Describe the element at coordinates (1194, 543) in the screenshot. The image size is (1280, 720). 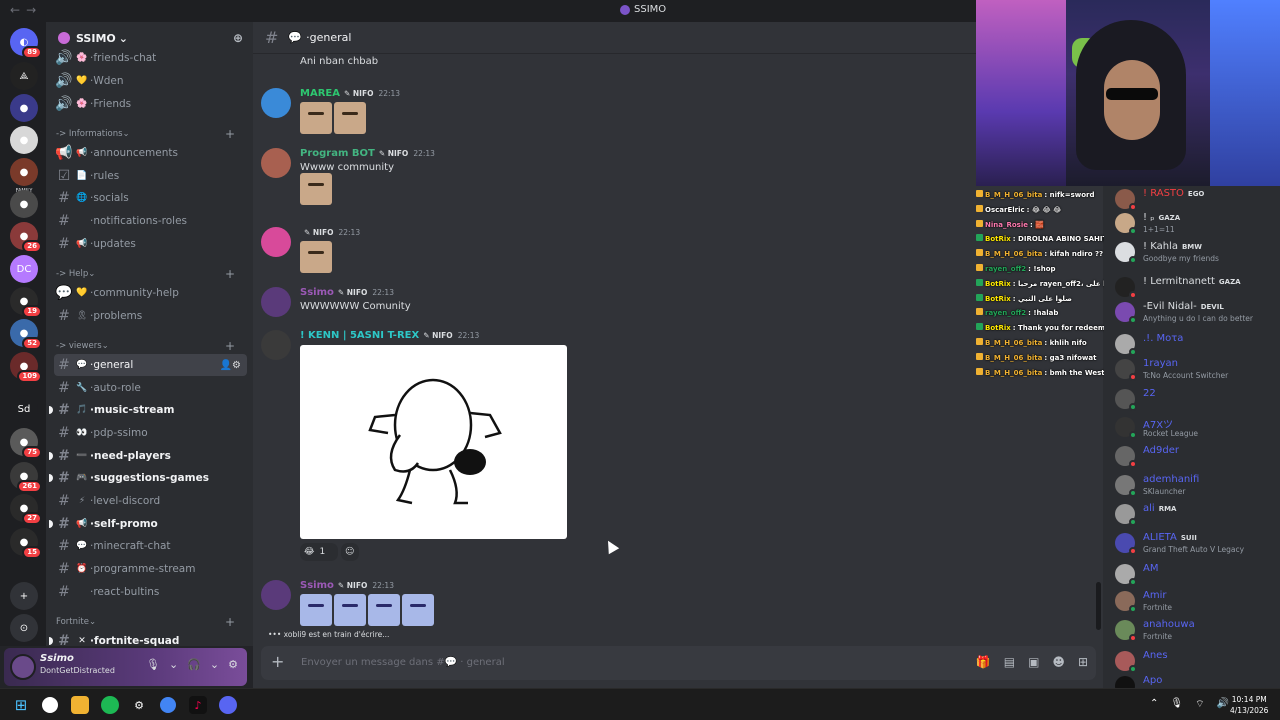
I see `member-item: ALIETA SUII Grand Theft Auto V Legacy` at that location.